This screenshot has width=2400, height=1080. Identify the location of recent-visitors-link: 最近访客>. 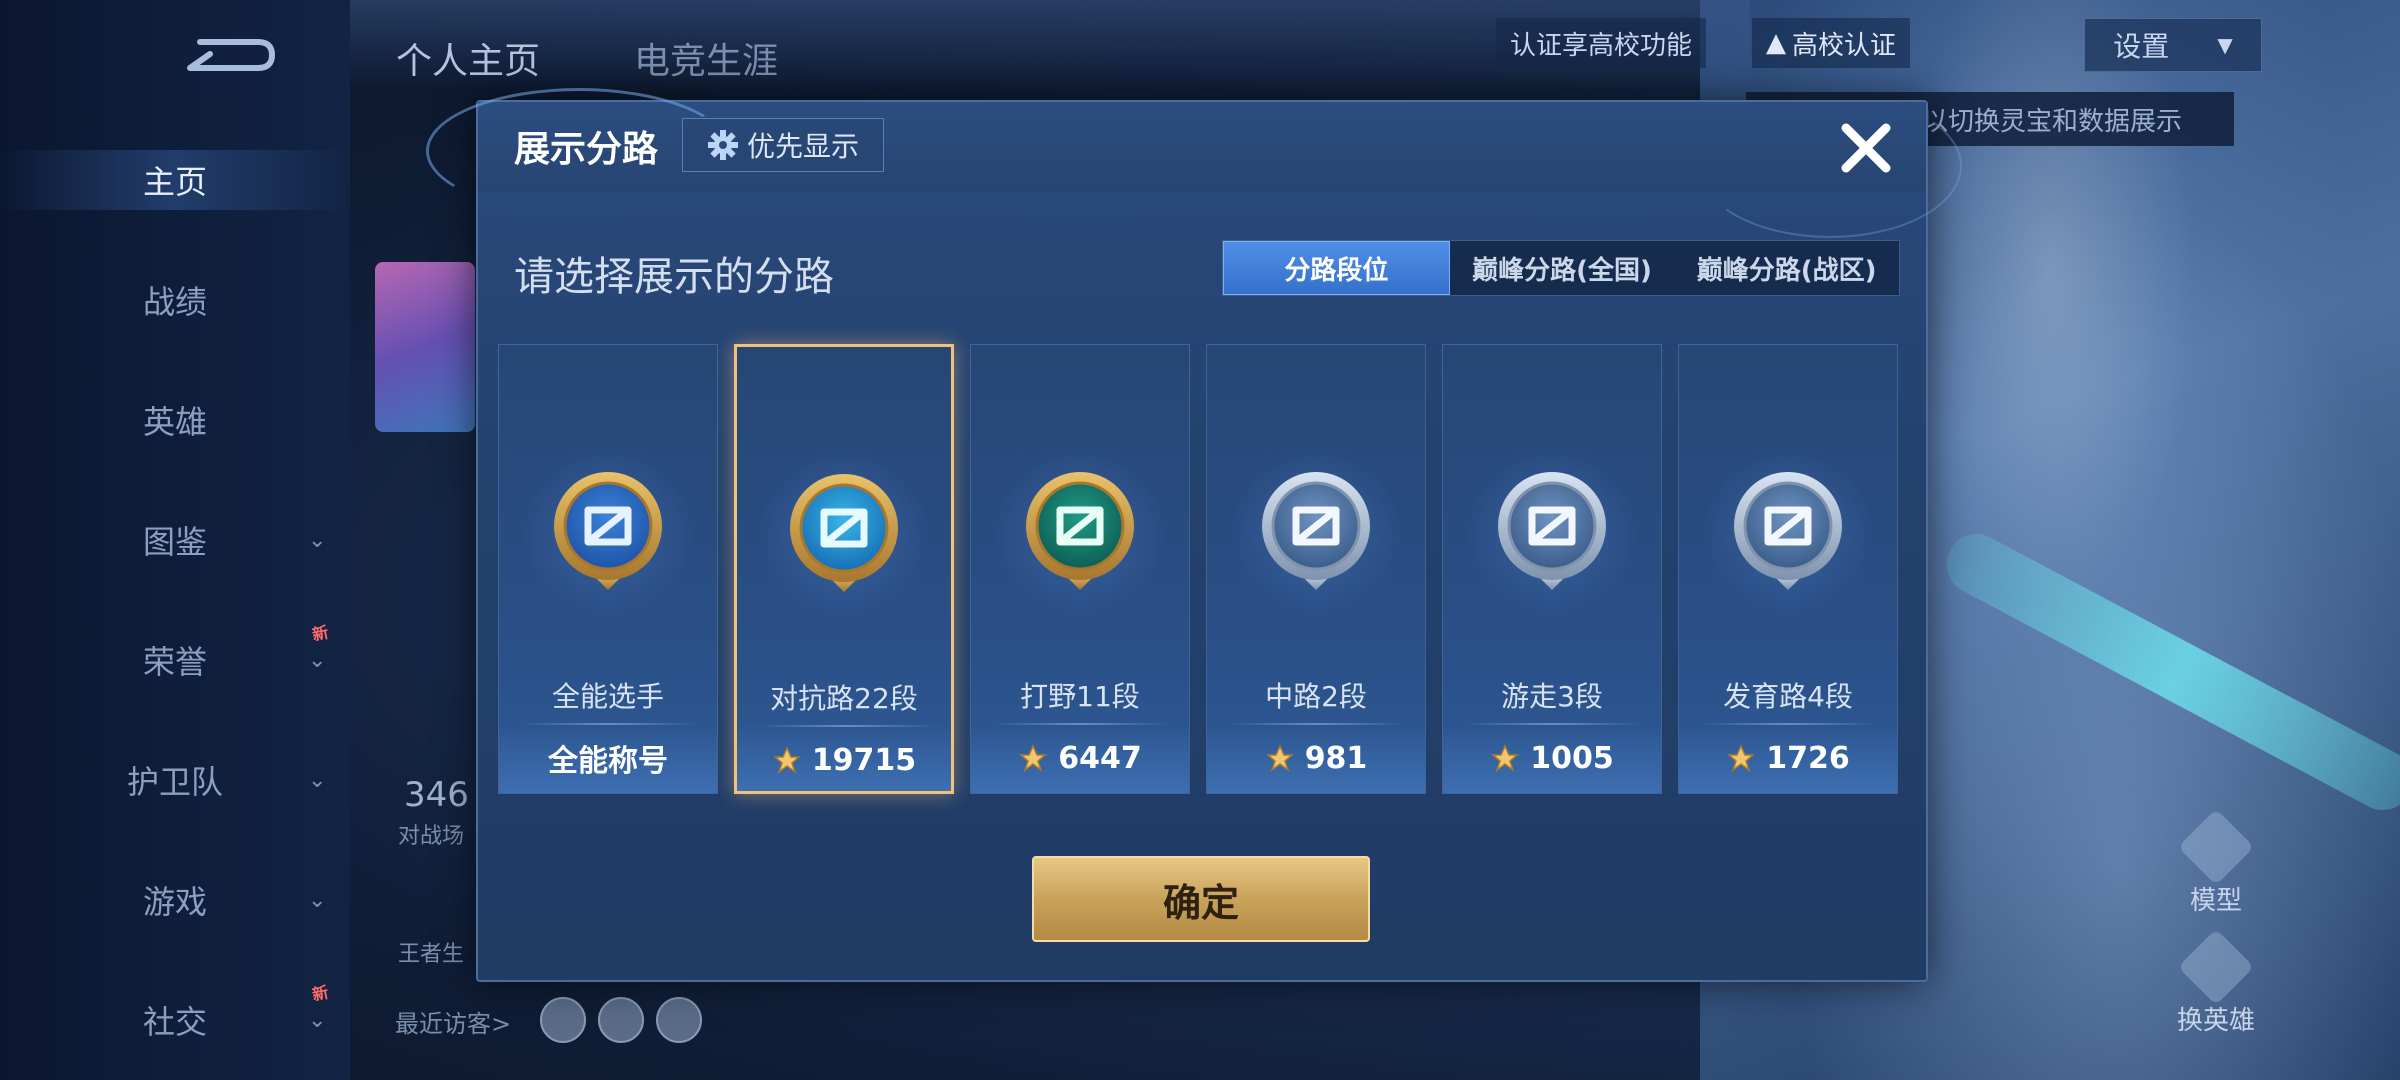
(453, 1021).